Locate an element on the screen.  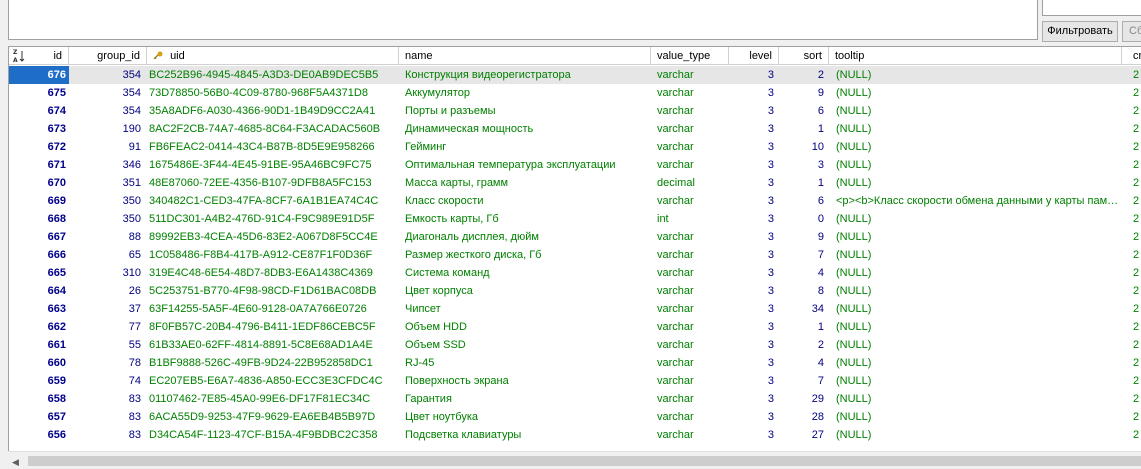
cell-uid: 8AC2F2CB-74A7-4685-8C64-F3ACADAC560B is located at coordinates (273, 129).